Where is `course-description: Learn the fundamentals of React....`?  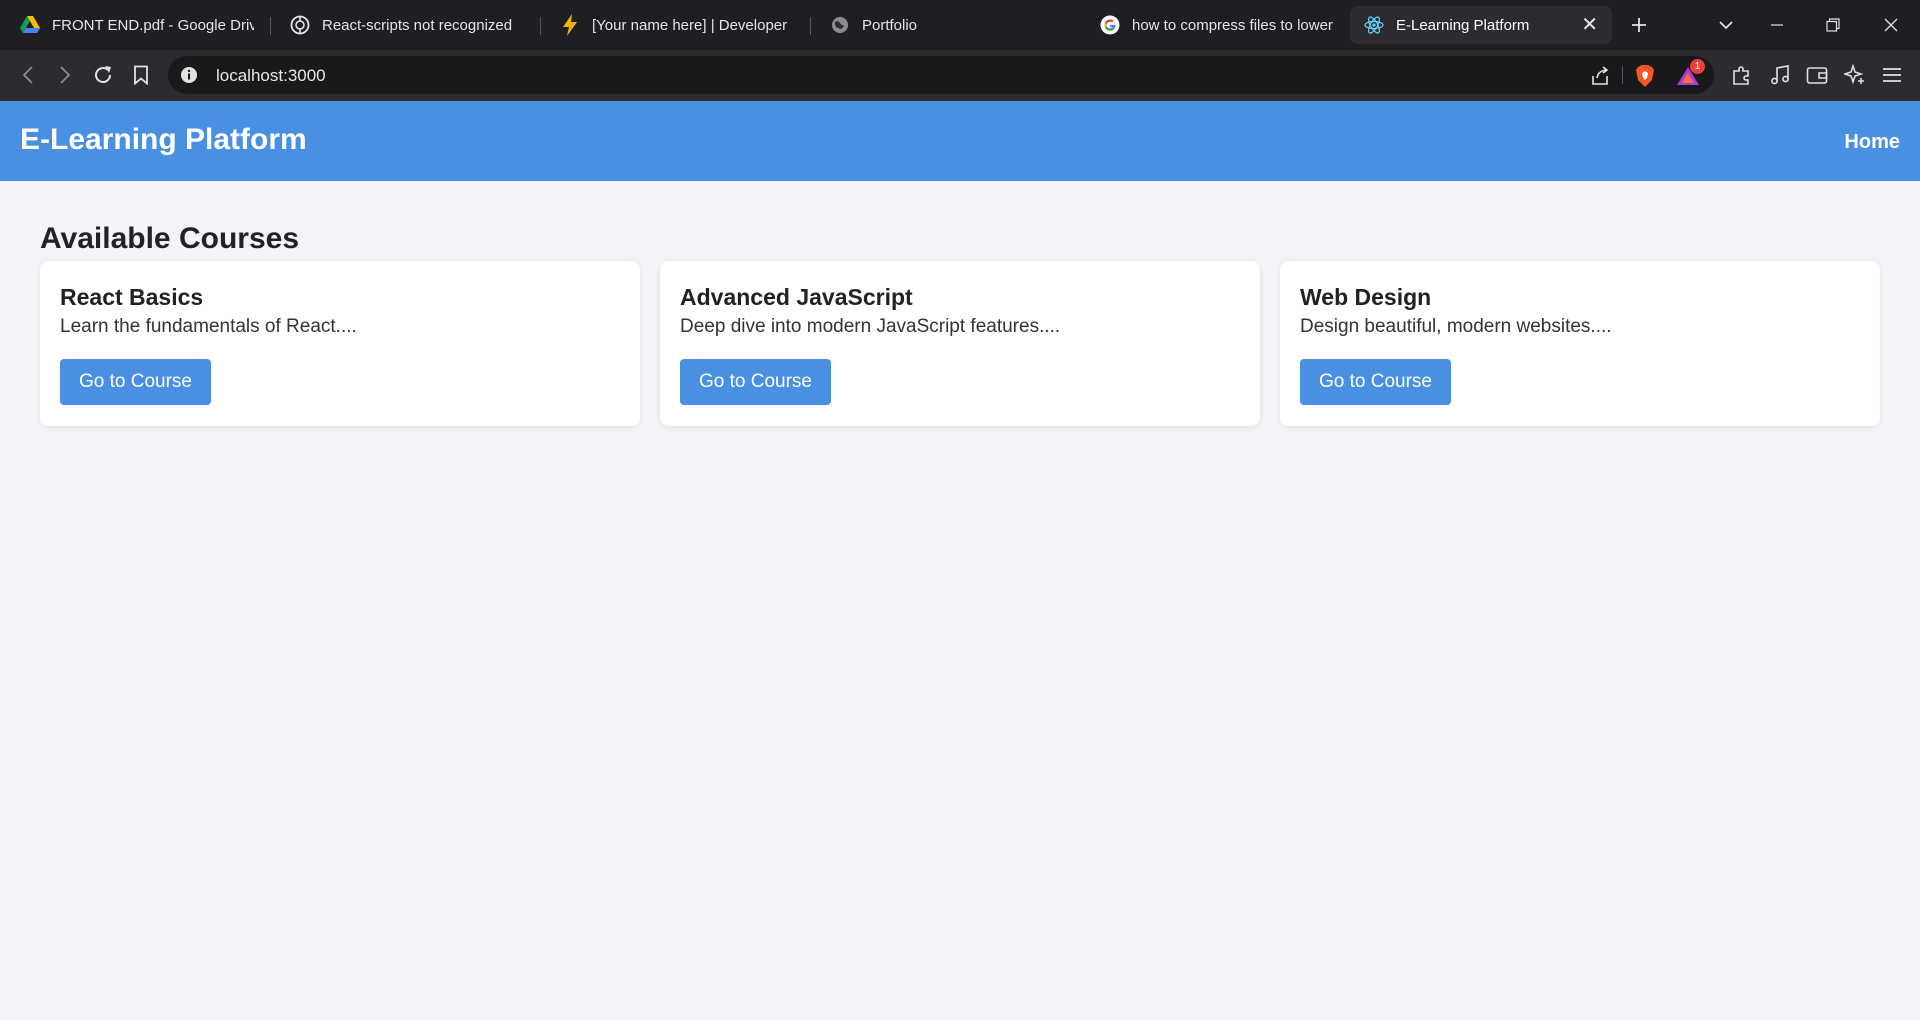 course-description: Learn the fundamentals of React.... is located at coordinates (208, 326).